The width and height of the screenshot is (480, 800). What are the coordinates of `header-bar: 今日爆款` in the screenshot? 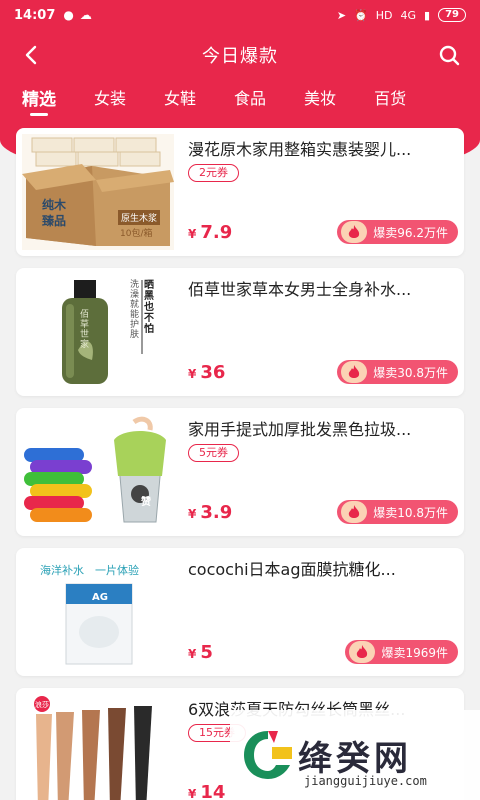 It's located at (240, 55).